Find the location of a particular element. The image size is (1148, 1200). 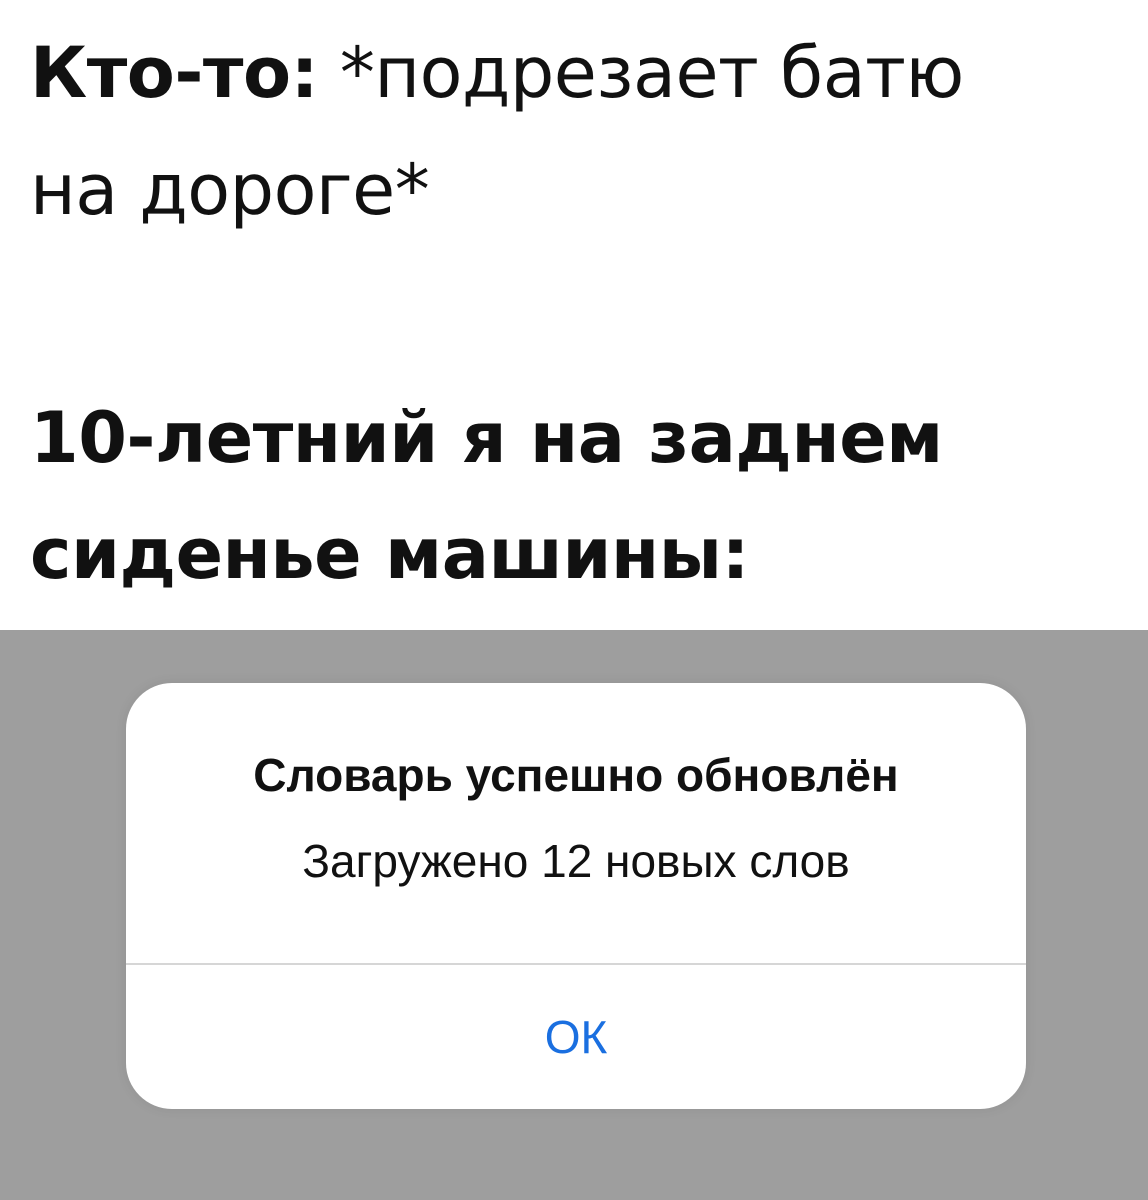

caption-line-4: сиденье машины: is located at coordinates (390, 554).